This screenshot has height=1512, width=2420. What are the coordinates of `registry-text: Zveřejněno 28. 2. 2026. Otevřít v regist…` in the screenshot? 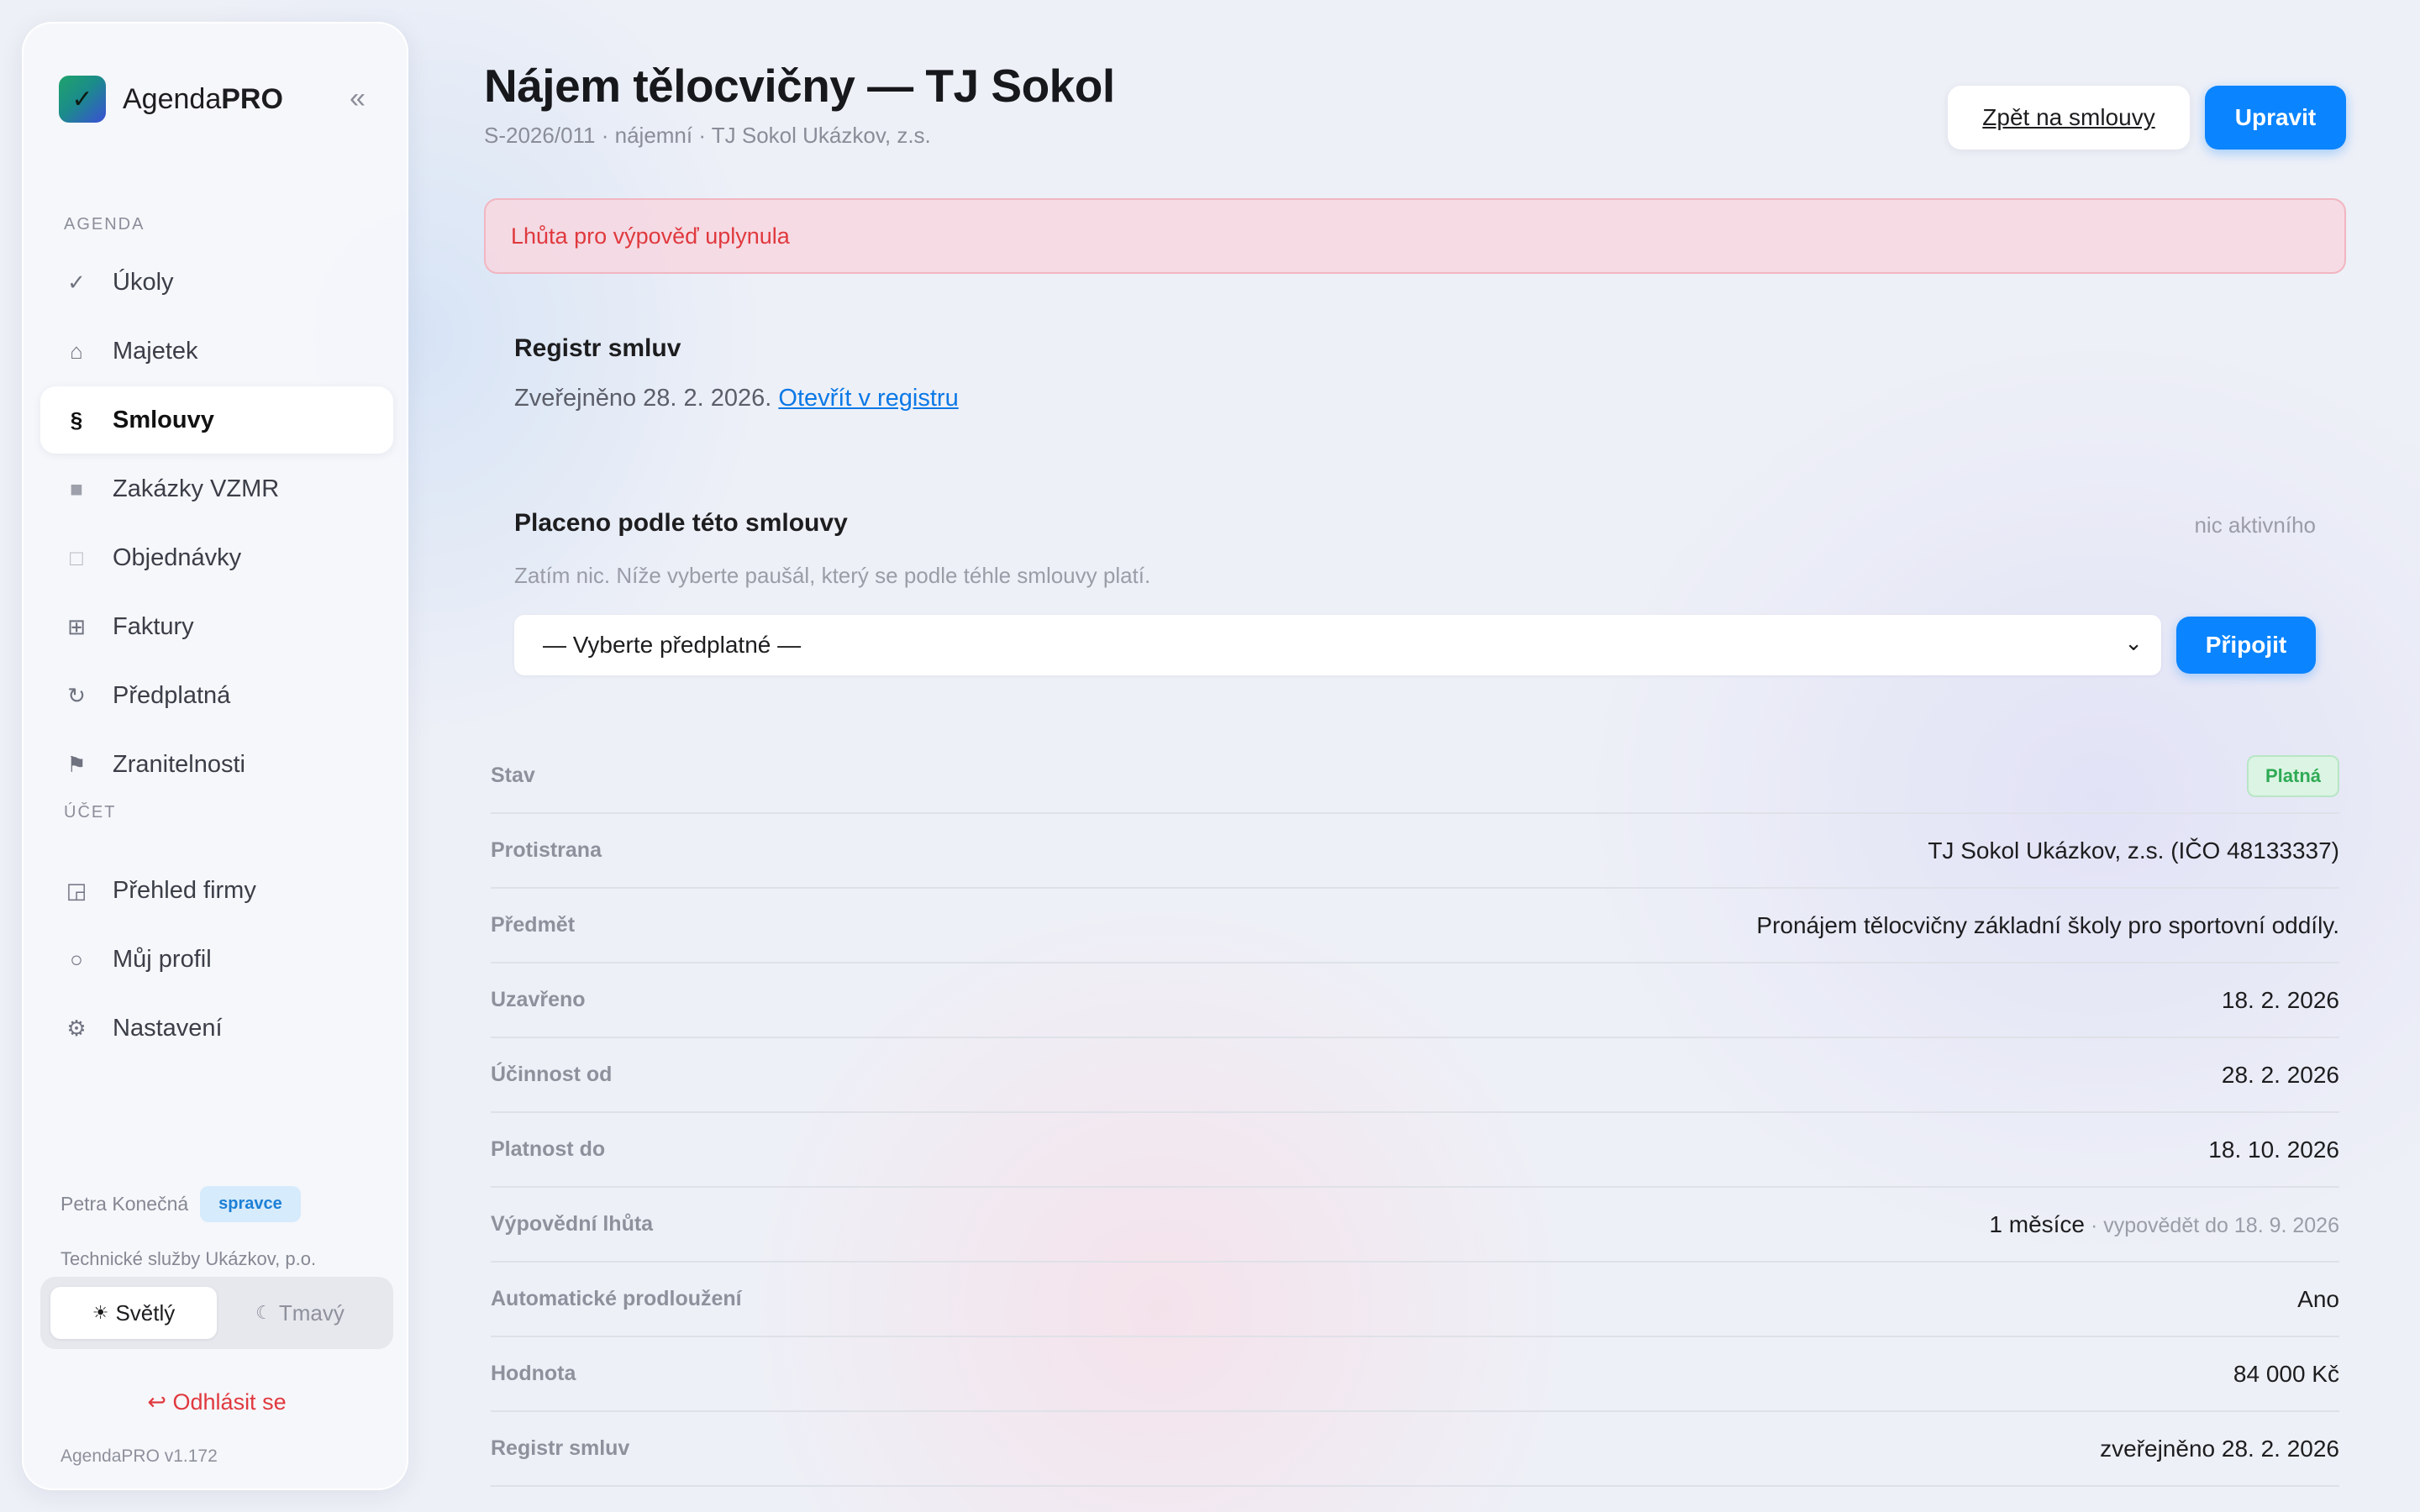 It's located at (736, 398).